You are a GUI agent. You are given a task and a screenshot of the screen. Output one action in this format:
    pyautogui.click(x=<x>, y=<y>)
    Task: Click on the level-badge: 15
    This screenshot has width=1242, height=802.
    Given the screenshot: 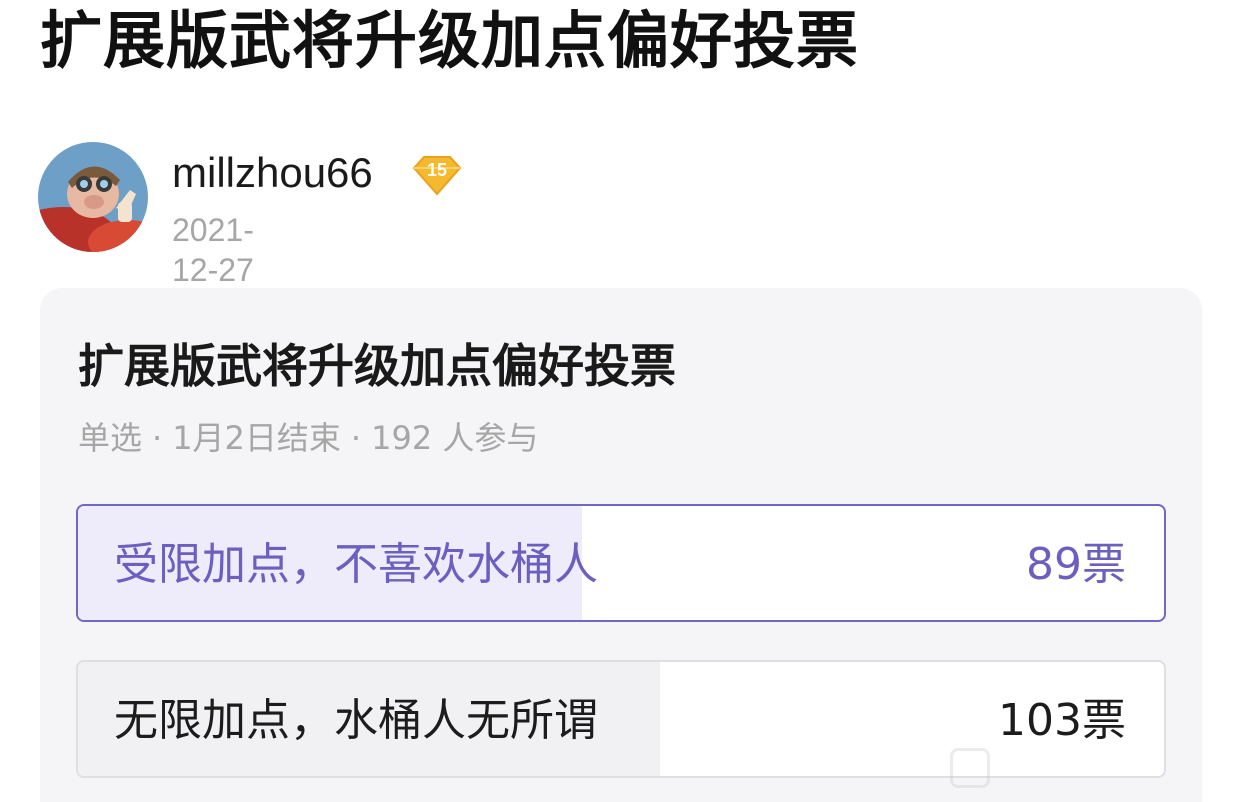 What is the action you would take?
    pyautogui.click(x=437, y=176)
    